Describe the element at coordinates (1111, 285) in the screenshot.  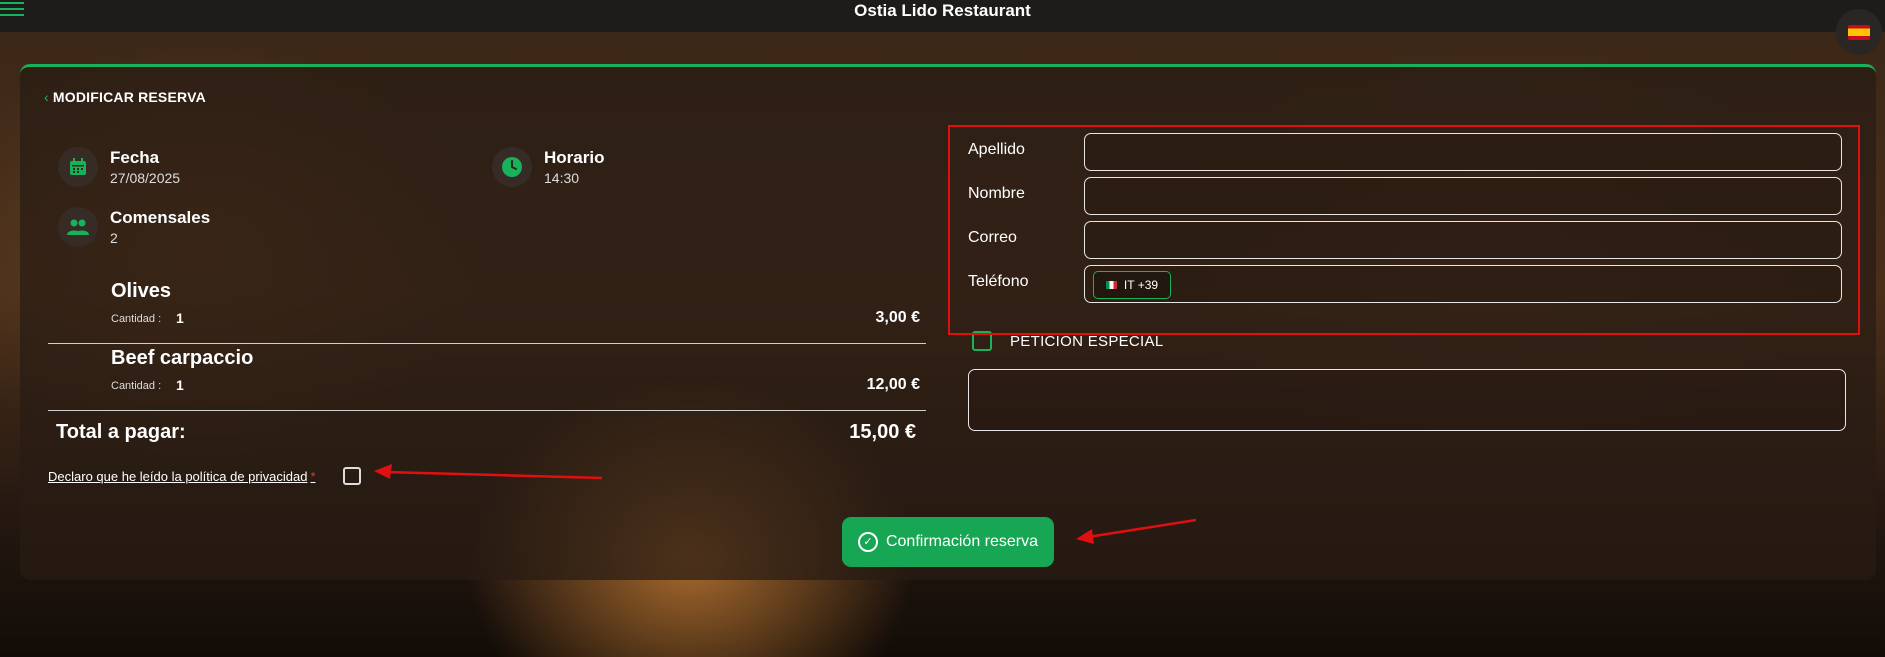
I see `italy-flag-icon` at that location.